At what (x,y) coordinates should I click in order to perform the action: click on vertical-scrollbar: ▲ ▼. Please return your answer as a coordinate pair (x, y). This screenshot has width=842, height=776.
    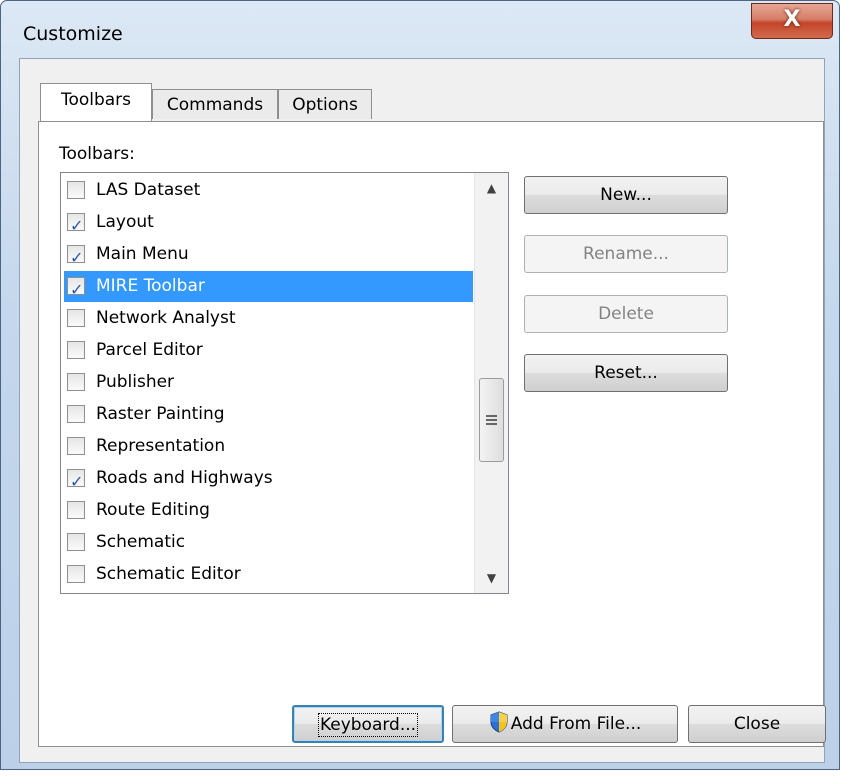
    Looking at the image, I should click on (491, 383).